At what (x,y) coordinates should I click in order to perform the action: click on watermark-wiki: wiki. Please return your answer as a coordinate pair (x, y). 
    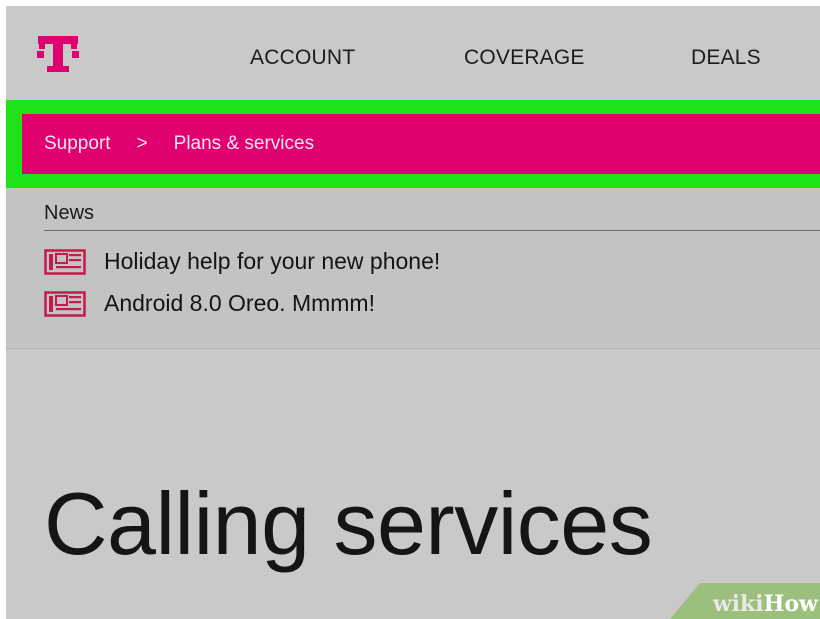
    Looking at the image, I should click on (738, 604).